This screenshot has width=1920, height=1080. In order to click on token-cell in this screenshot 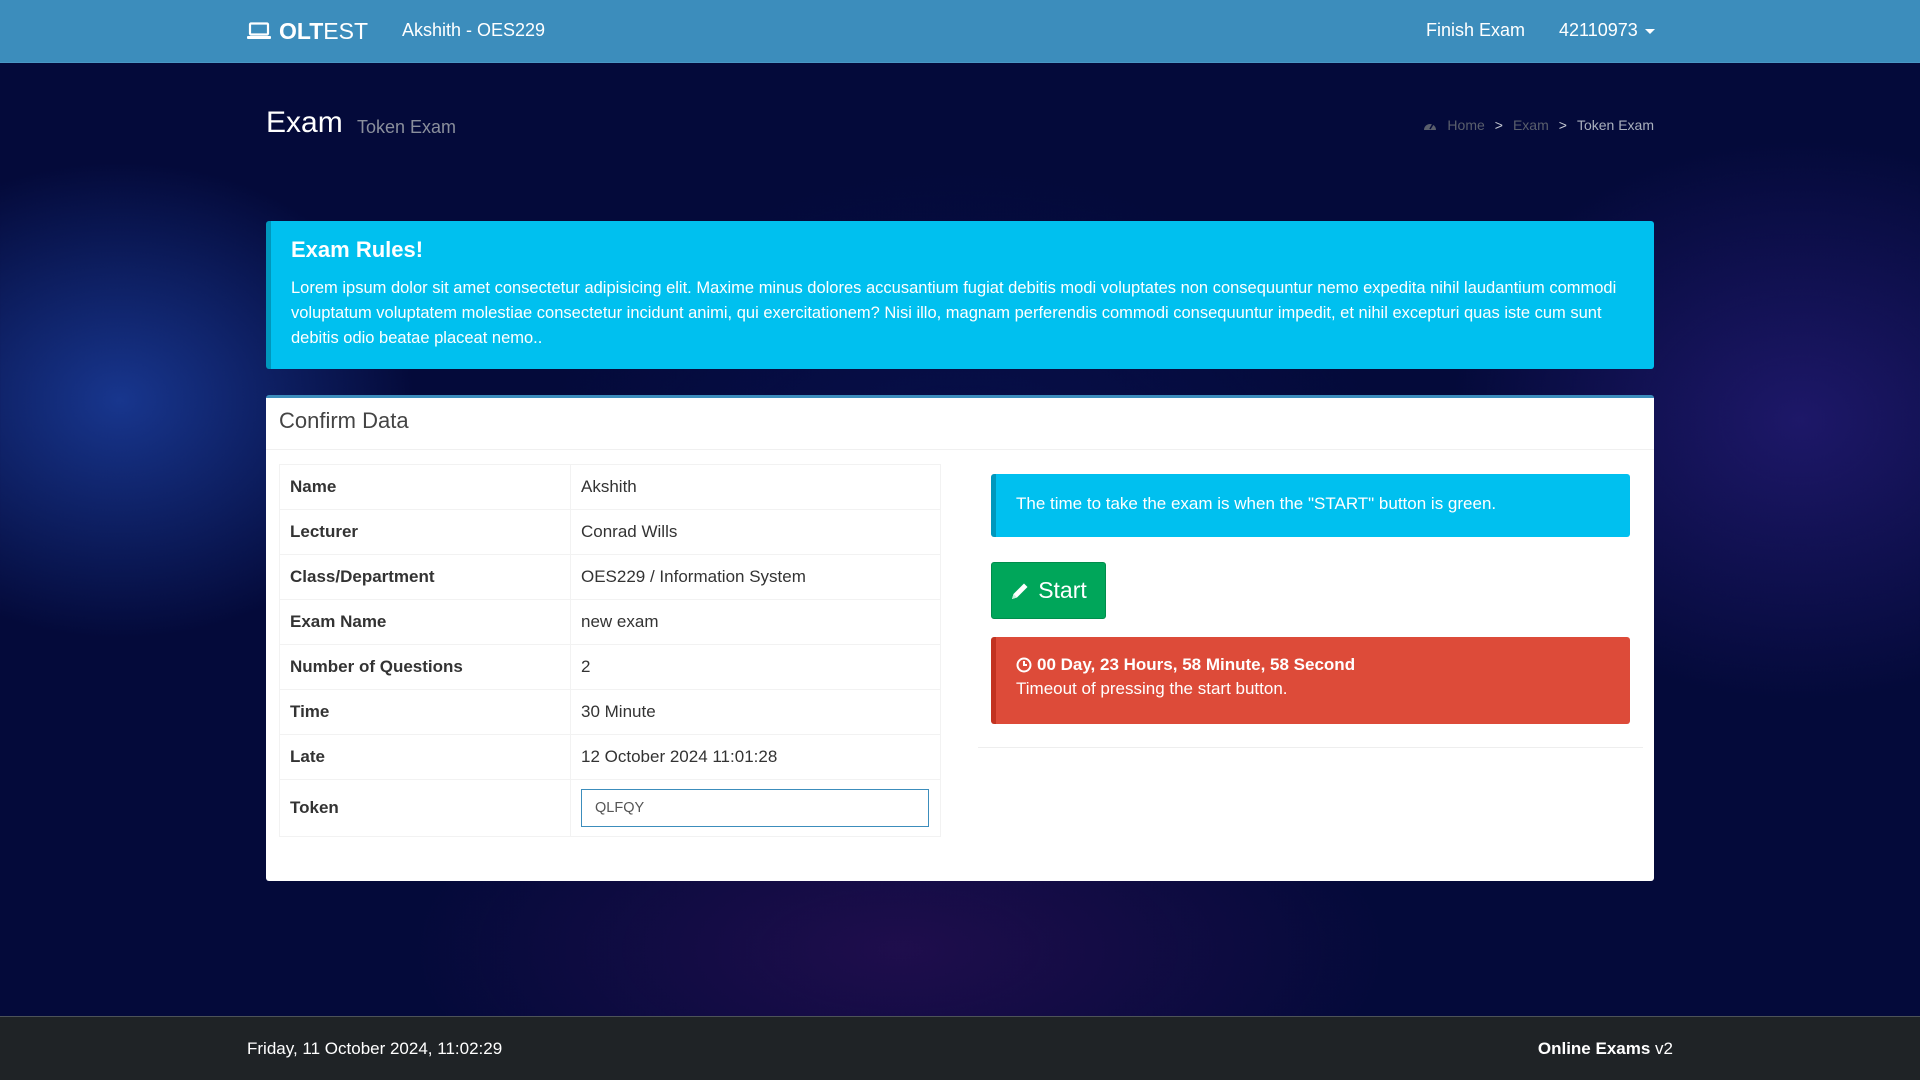, I will do `click(755, 808)`.